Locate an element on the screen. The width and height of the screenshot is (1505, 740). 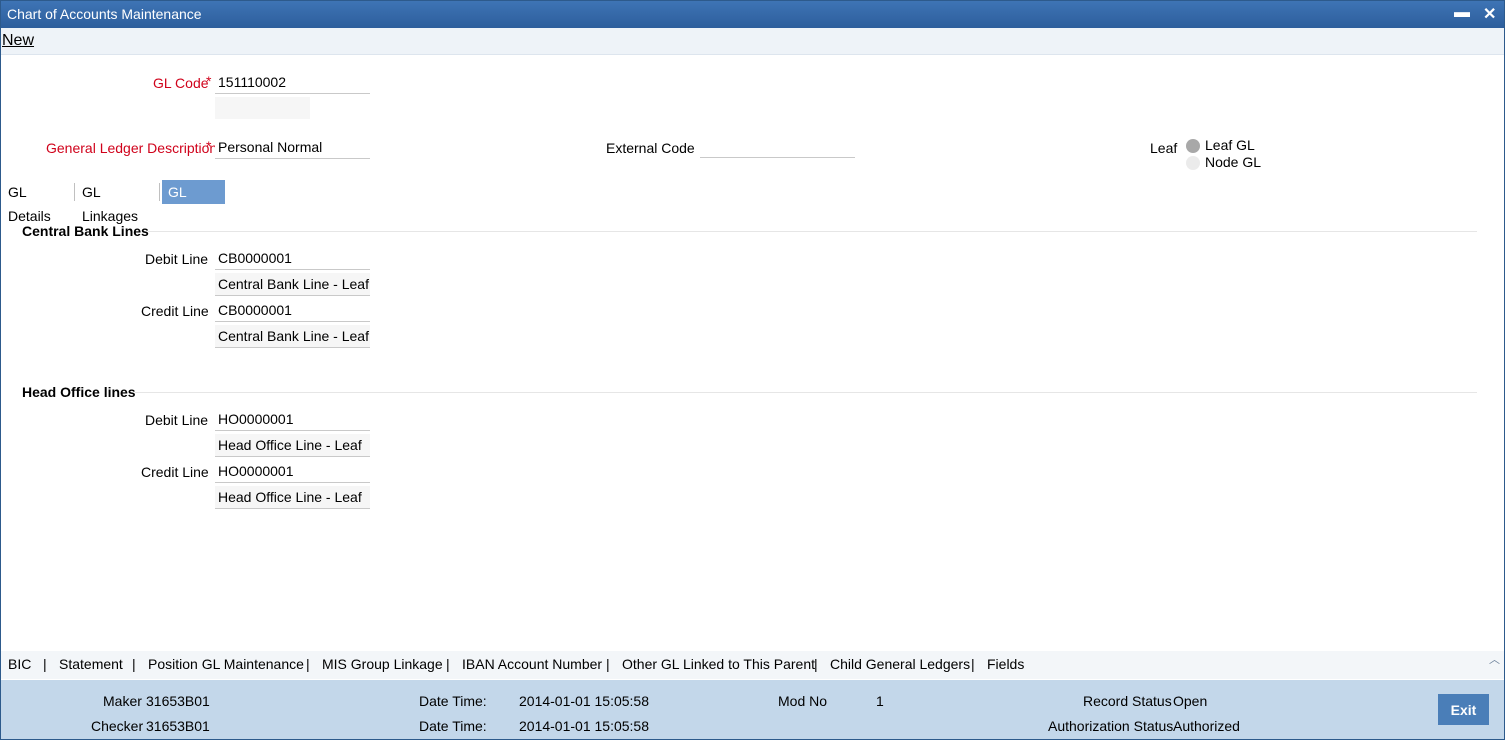
gl-description-input: Personal Normal is located at coordinates (292, 147).